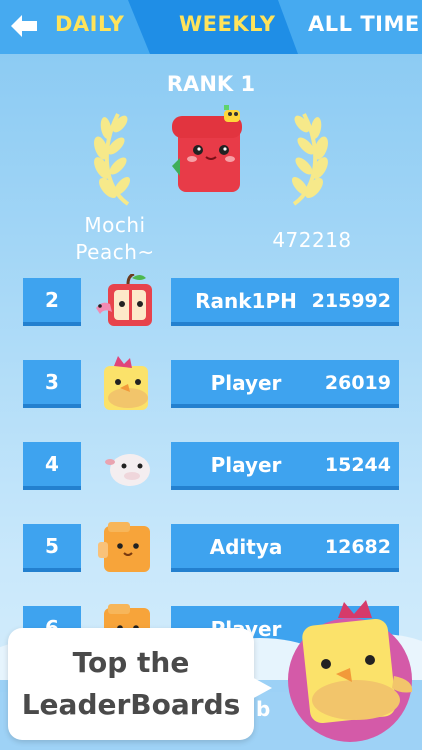 The width and height of the screenshot is (422, 750). Describe the element at coordinates (263, 709) in the screenshot. I see `overlap-text: b` at that location.